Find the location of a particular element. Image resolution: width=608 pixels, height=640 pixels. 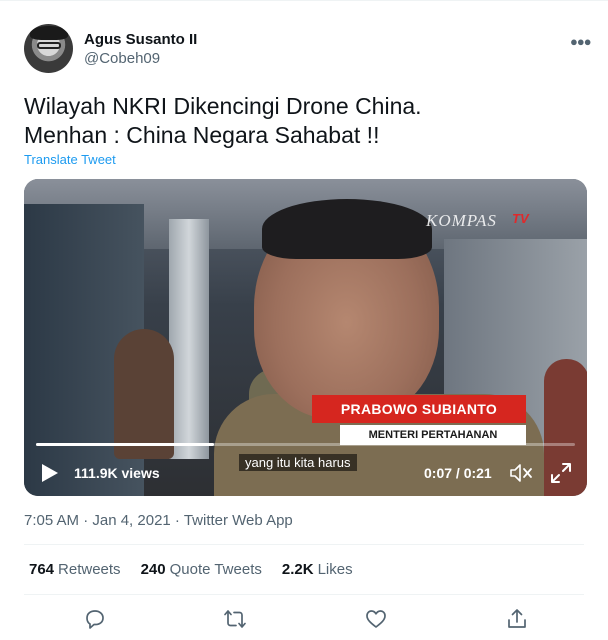

likes-stat: 2.2K Likes is located at coordinates (317, 569).